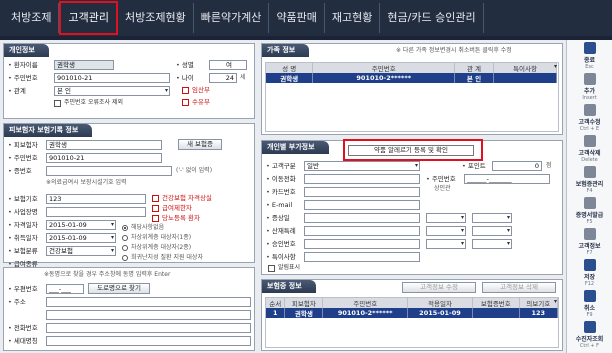 This screenshot has height=353, width=612. Describe the element at coordinates (362, 166) in the screenshot. I see `customer-type-select: 일반` at that location.